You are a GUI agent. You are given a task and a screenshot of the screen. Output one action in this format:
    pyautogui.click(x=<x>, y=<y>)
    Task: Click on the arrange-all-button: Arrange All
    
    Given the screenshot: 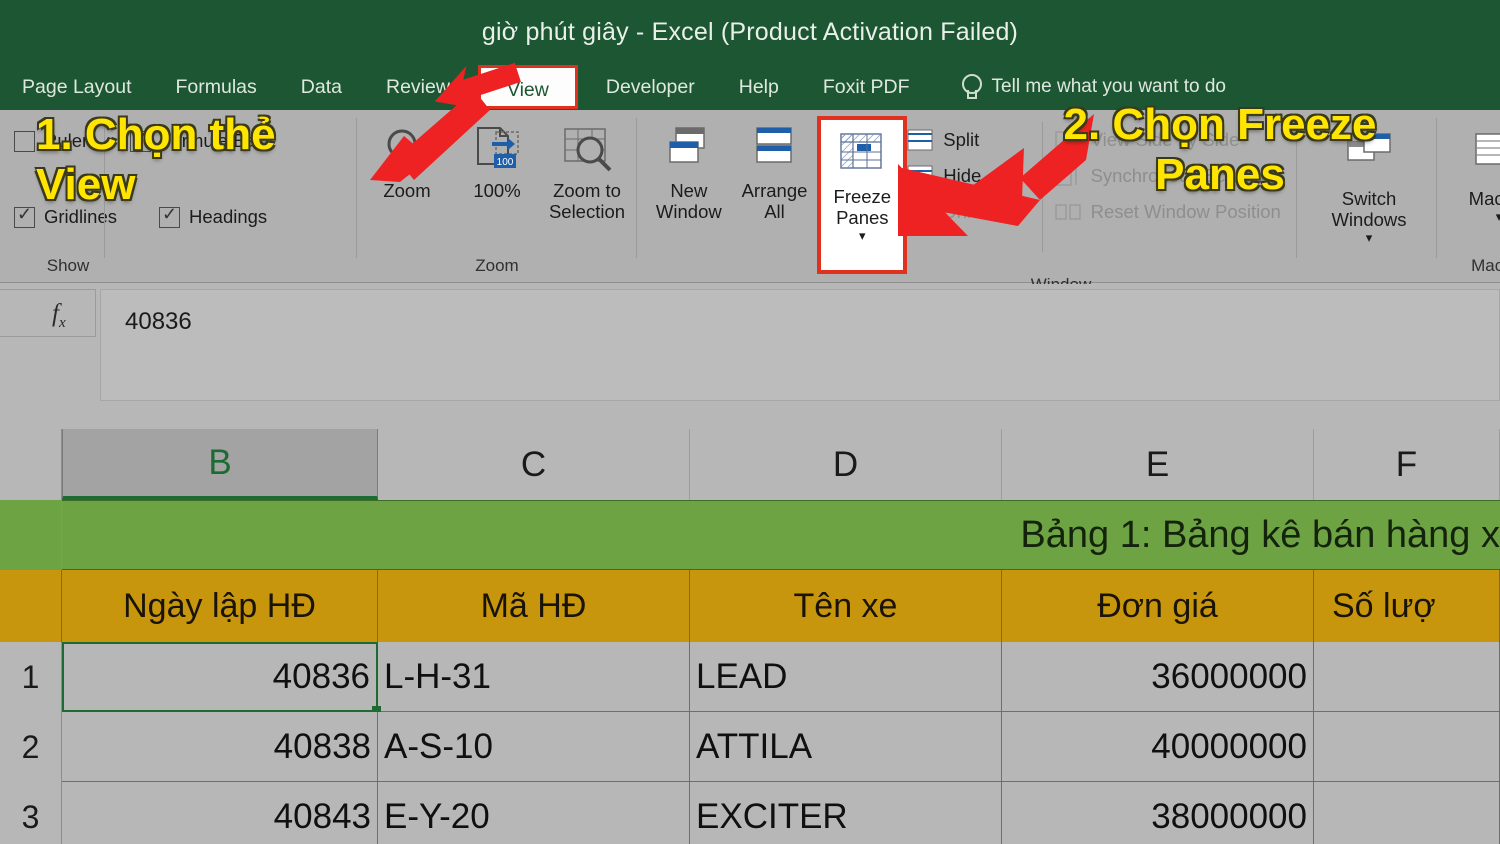 What is the action you would take?
    pyautogui.click(x=775, y=169)
    